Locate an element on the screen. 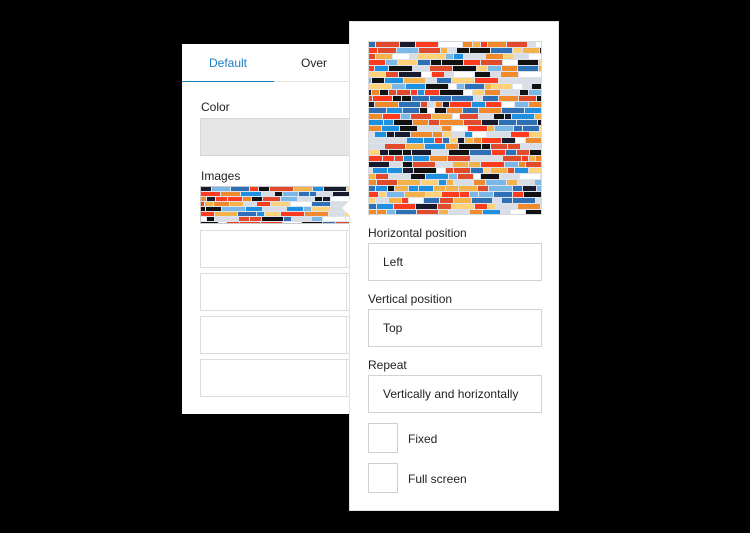 The width and height of the screenshot is (750, 533). vertical-position-select: Top is located at coordinates (455, 328).